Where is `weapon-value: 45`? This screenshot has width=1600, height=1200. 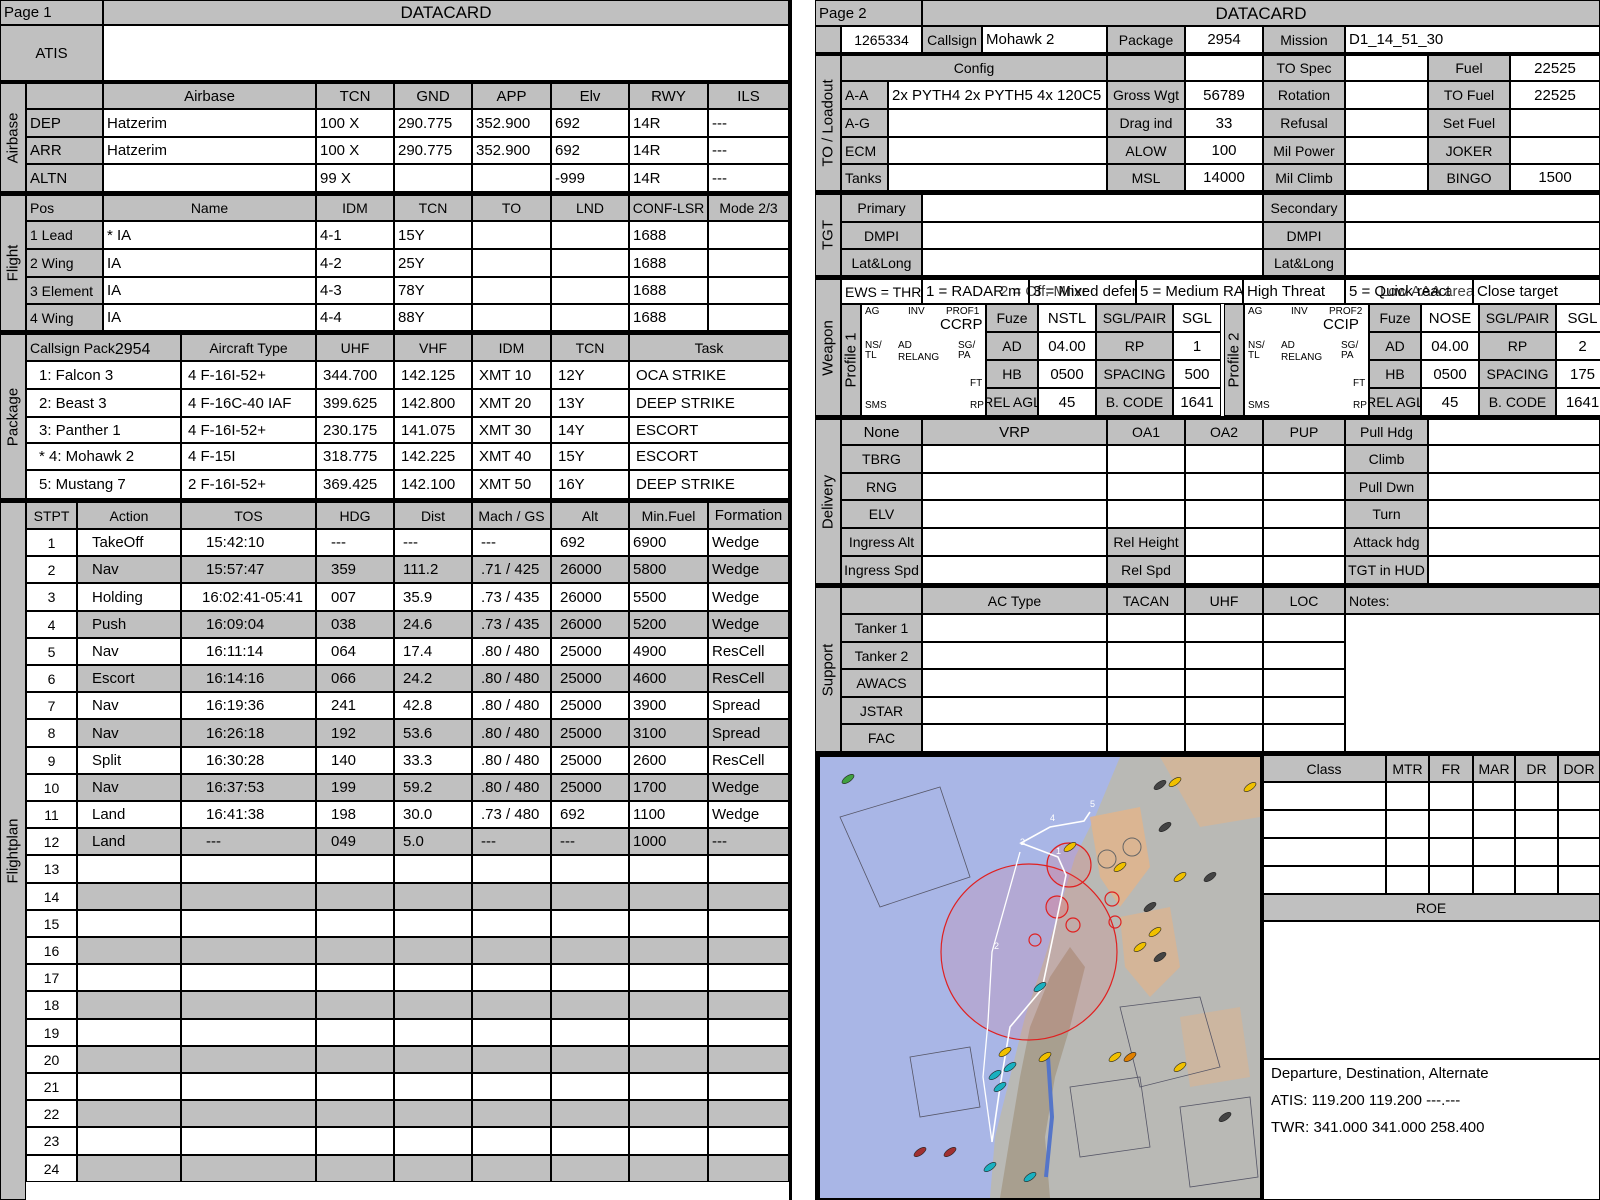 weapon-value: 45 is located at coordinates (1450, 402).